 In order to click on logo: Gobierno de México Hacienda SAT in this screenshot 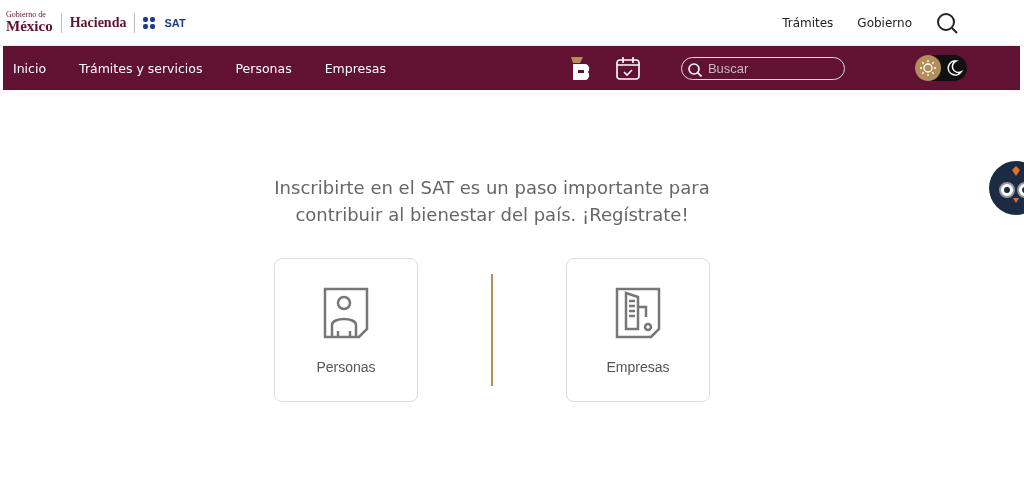, I will do `click(96, 22)`.